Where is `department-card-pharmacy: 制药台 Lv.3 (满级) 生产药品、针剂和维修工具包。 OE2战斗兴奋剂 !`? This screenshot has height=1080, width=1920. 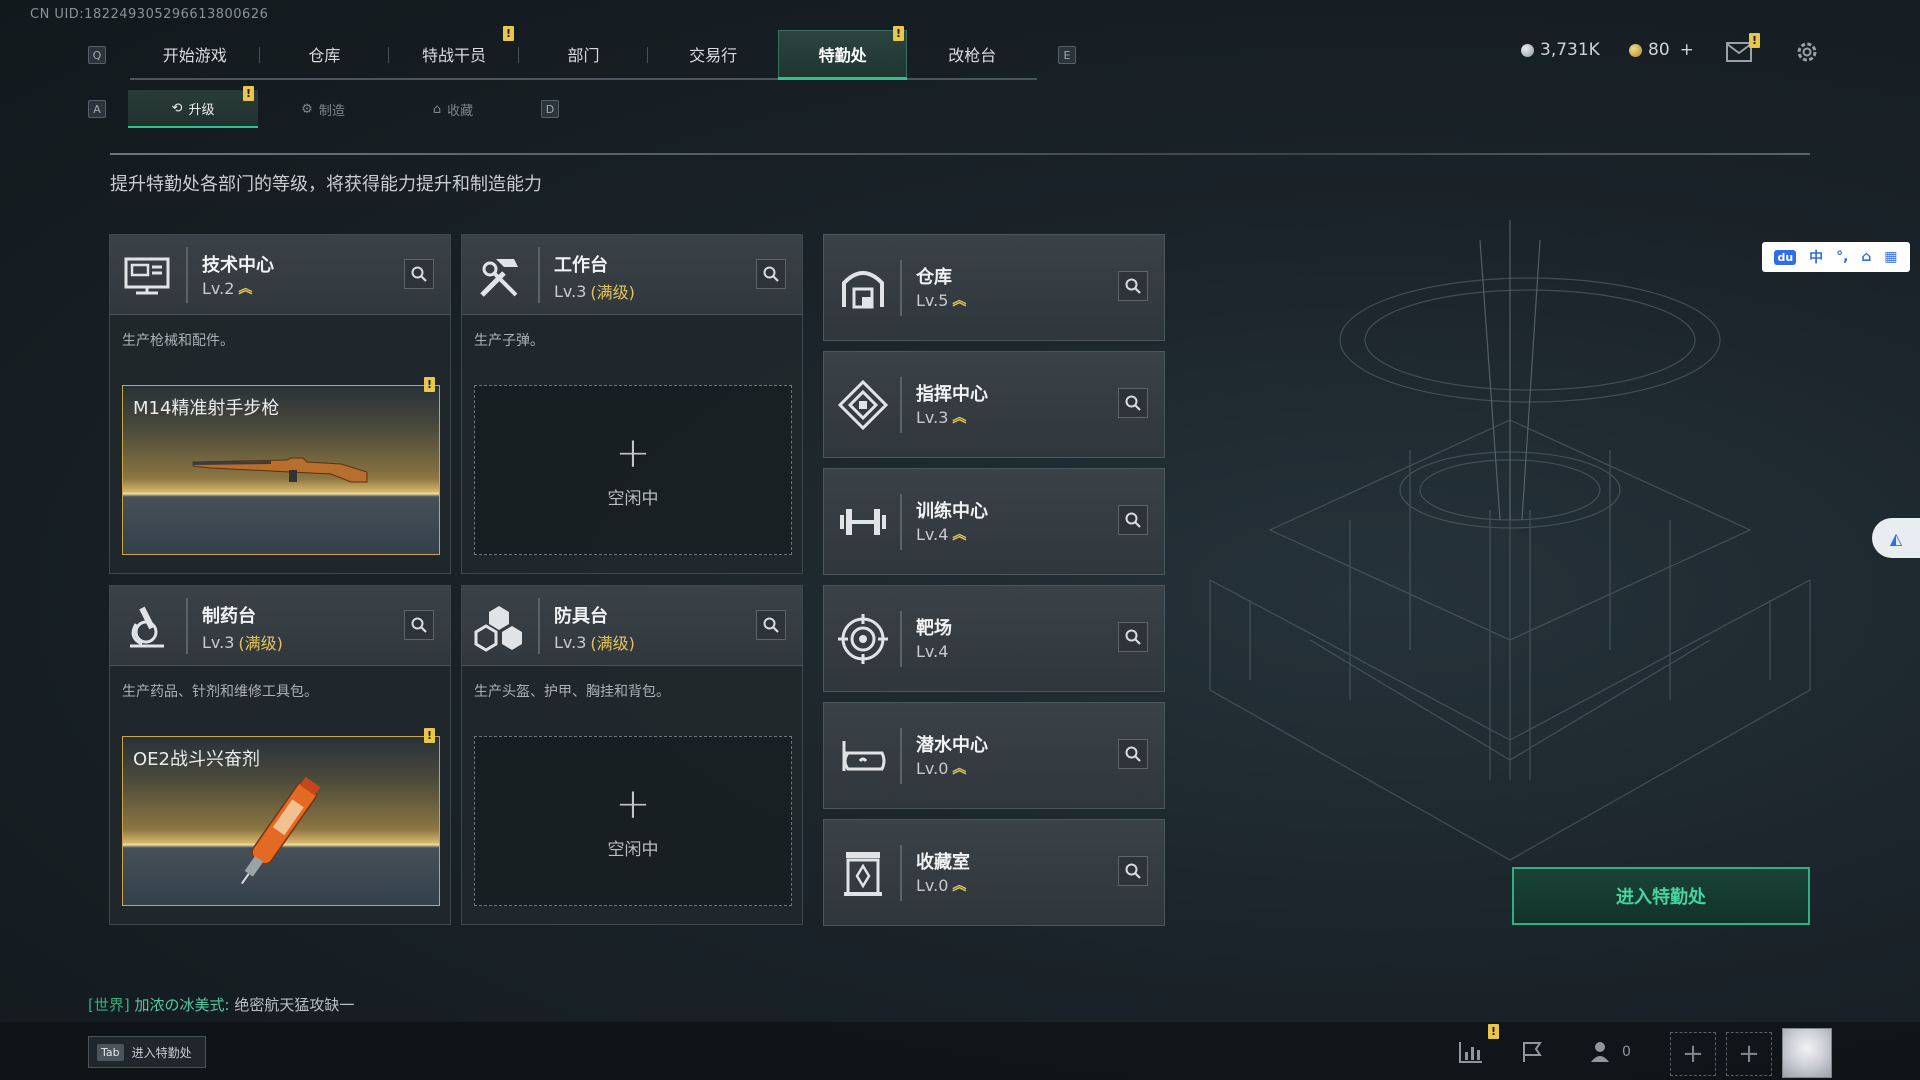 department-card-pharmacy: 制药台 Lv.3 (满级) 生产药品、针剂和维修工具包。 OE2战斗兴奋剂 ! is located at coordinates (280, 755).